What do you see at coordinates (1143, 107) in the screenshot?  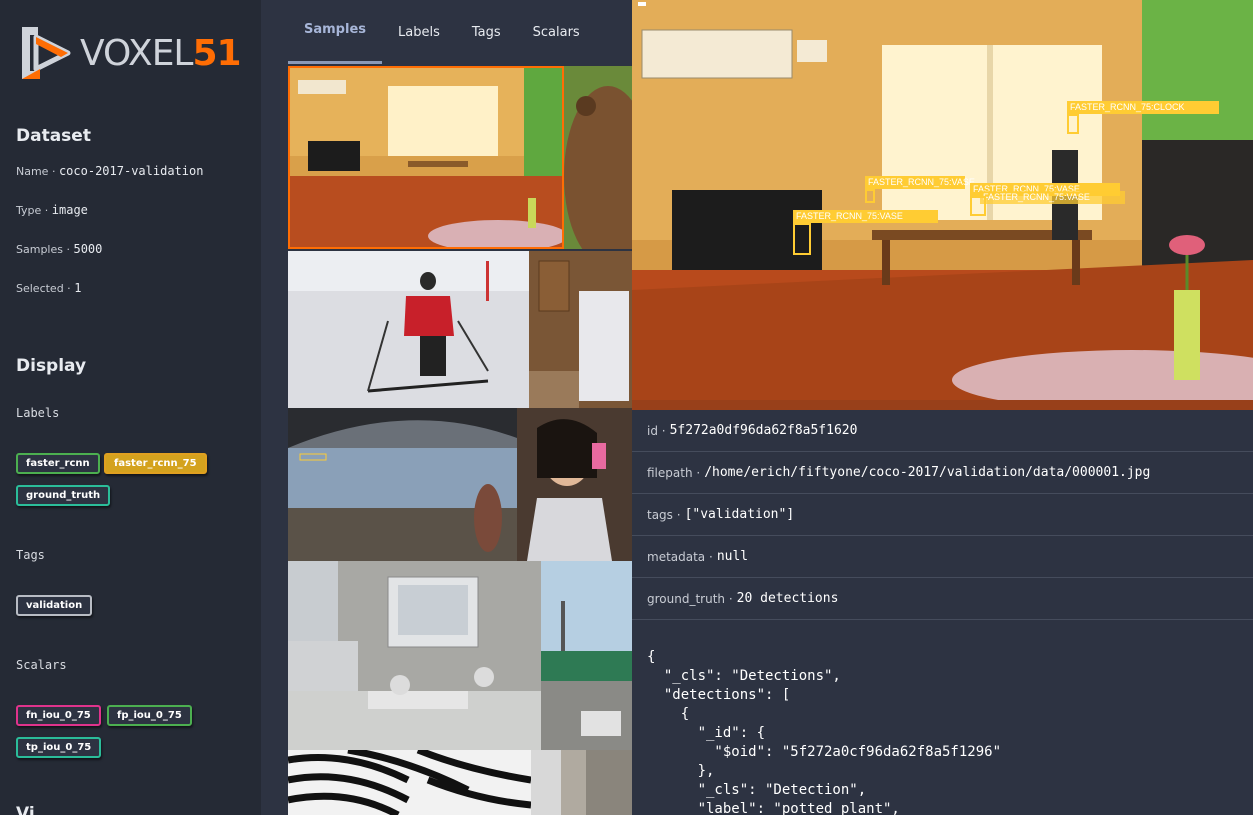 I see `detection-label-clock: FASTER_RCNN_75:CLOCK` at bounding box center [1143, 107].